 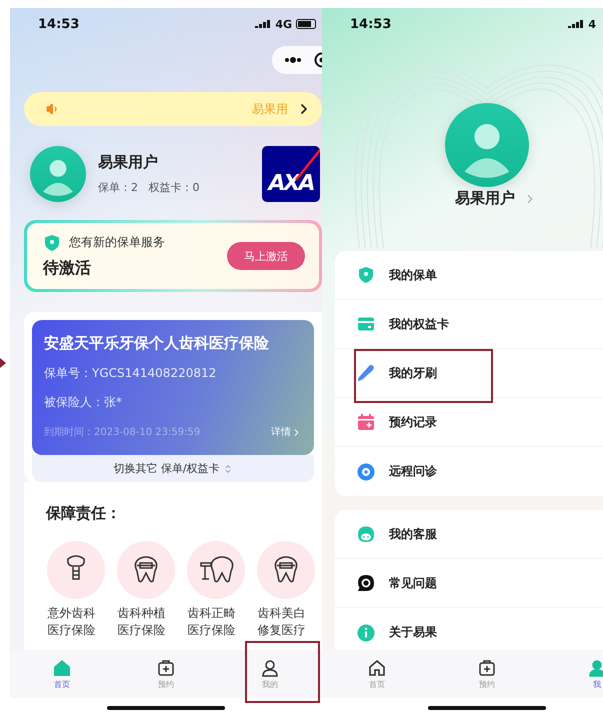 I want to click on activate-button: 马上激活, so click(x=266, y=256).